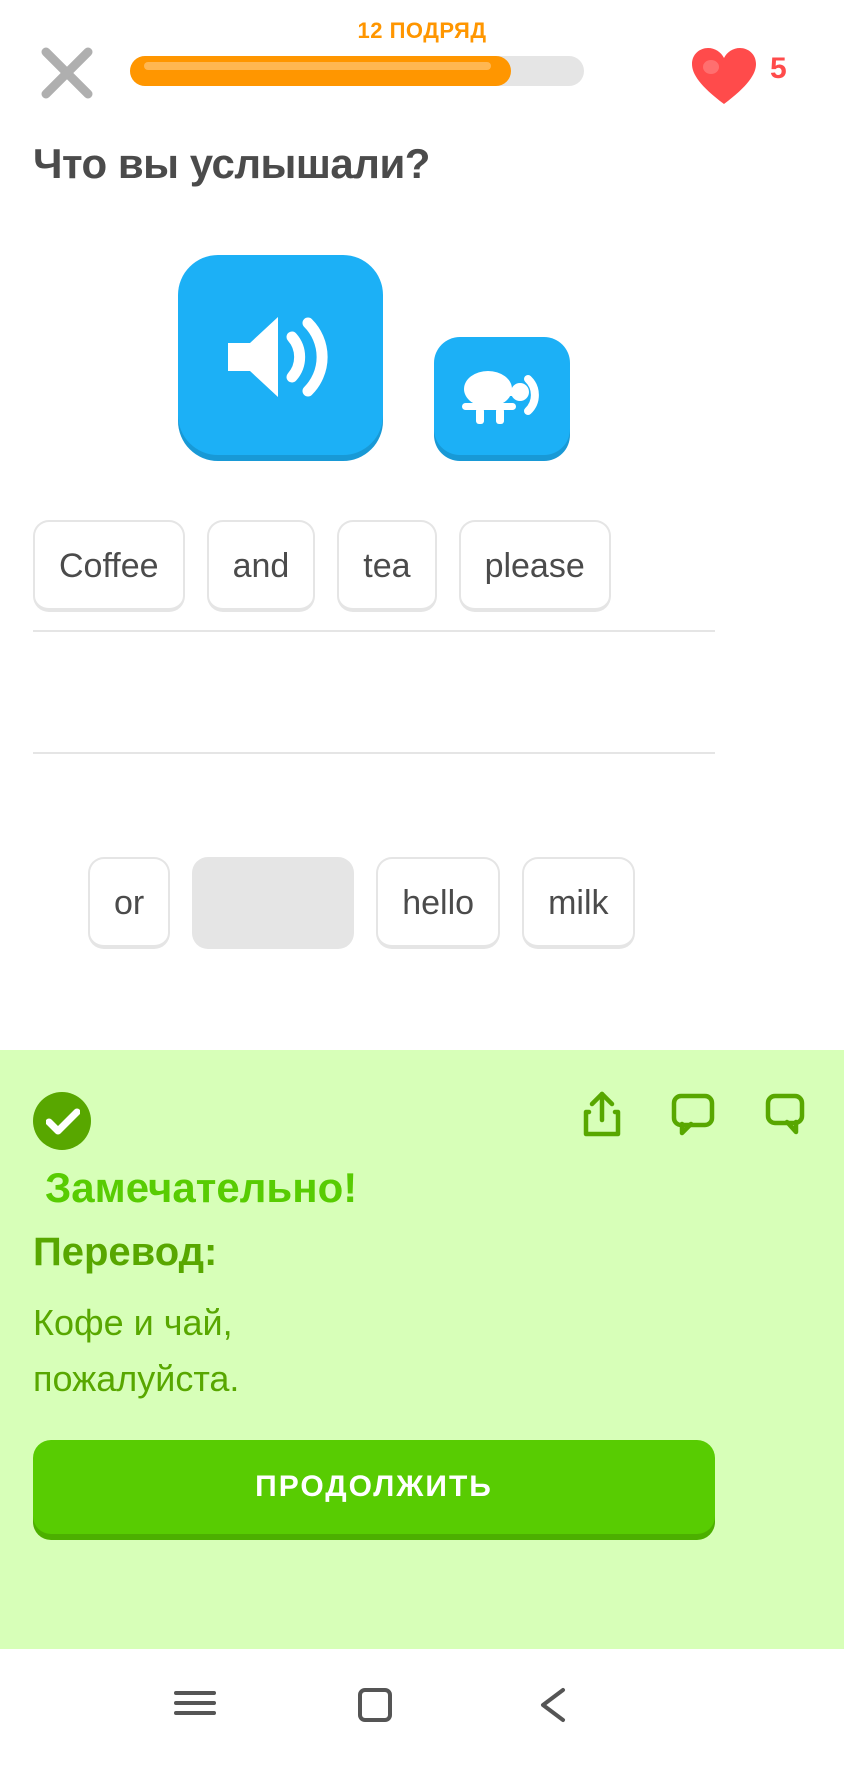 This screenshot has height=1769, width=844. What do you see at coordinates (422, 635) in the screenshot?
I see `answer-area: Coffee and tea please` at bounding box center [422, 635].